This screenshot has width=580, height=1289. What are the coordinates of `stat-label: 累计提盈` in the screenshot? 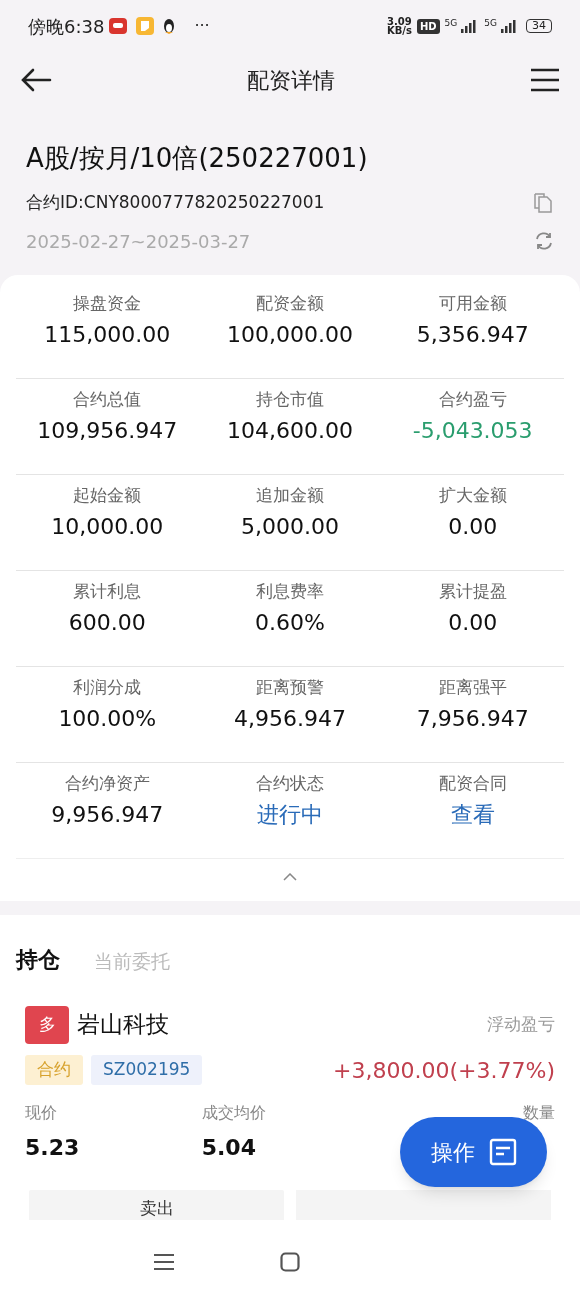 It's located at (472, 591).